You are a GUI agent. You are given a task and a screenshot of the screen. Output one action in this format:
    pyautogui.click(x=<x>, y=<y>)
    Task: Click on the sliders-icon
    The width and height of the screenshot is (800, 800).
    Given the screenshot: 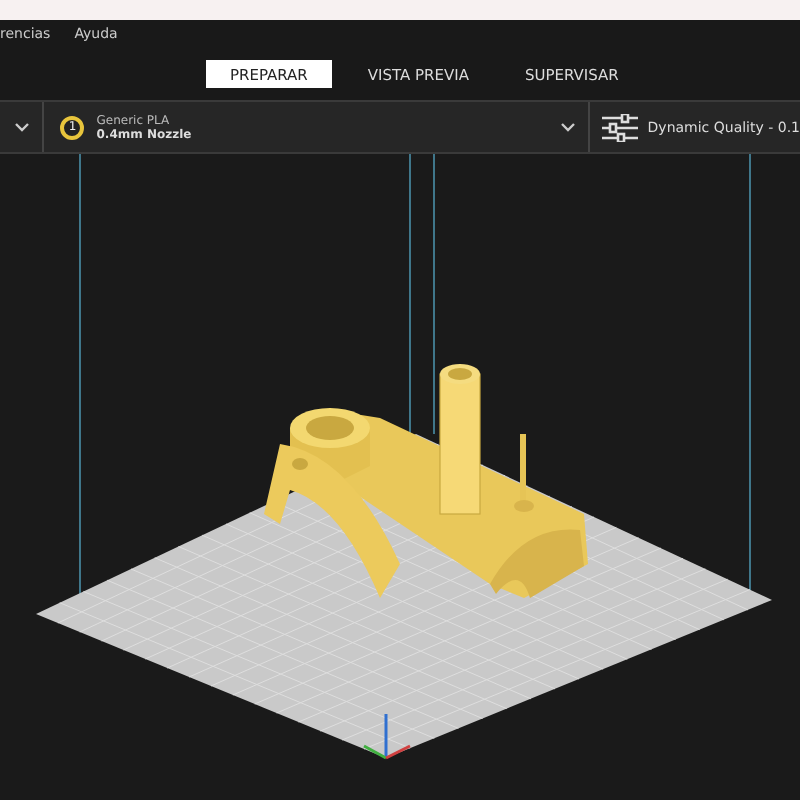 What is the action you would take?
    pyautogui.click(x=619, y=127)
    